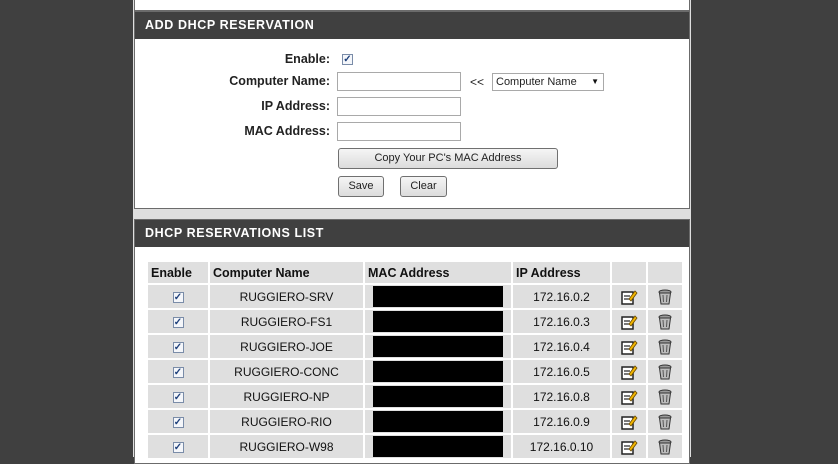 This screenshot has width=838, height=464. What do you see at coordinates (286, 446) in the screenshot?
I see `row-computer-name: RUGGIERO-W98` at bounding box center [286, 446].